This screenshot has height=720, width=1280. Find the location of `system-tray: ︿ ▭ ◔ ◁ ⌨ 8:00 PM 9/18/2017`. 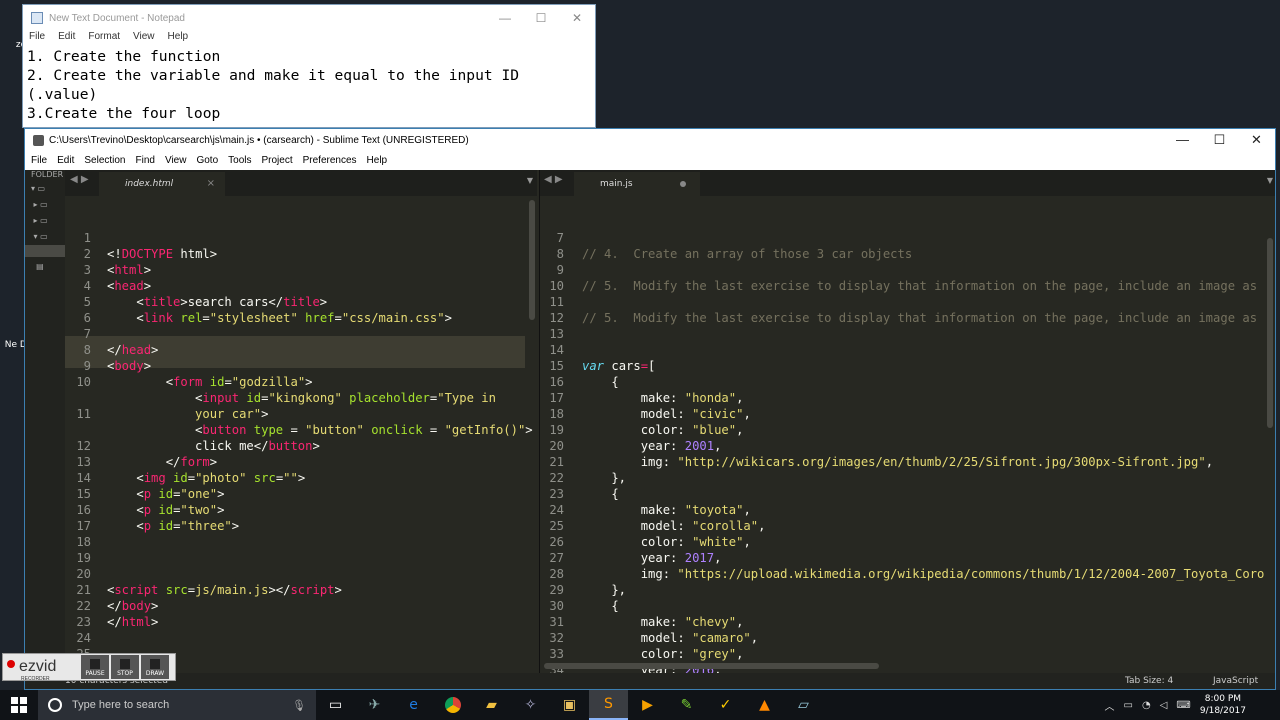

system-tray: ︿ ▭ ◔ ◁ ⌨ 8:00 PM 9/18/2017 is located at coordinates (1192, 705).